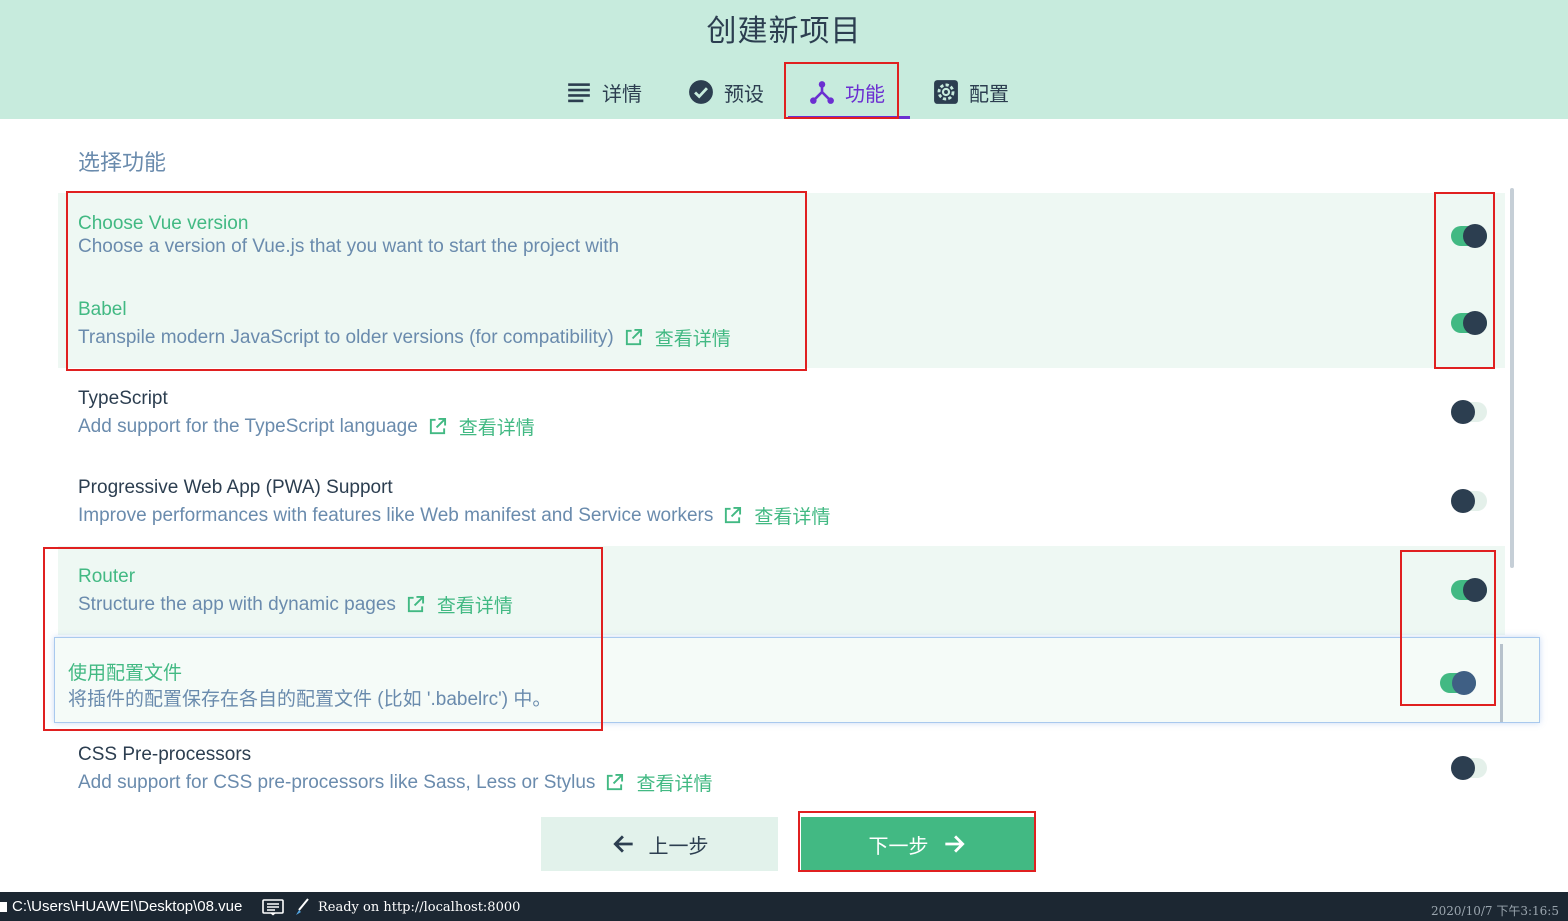 This screenshot has width=1568, height=921. What do you see at coordinates (678, 846) in the screenshot?
I see `previous-step-label: 上一步` at bounding box center [678, 846].